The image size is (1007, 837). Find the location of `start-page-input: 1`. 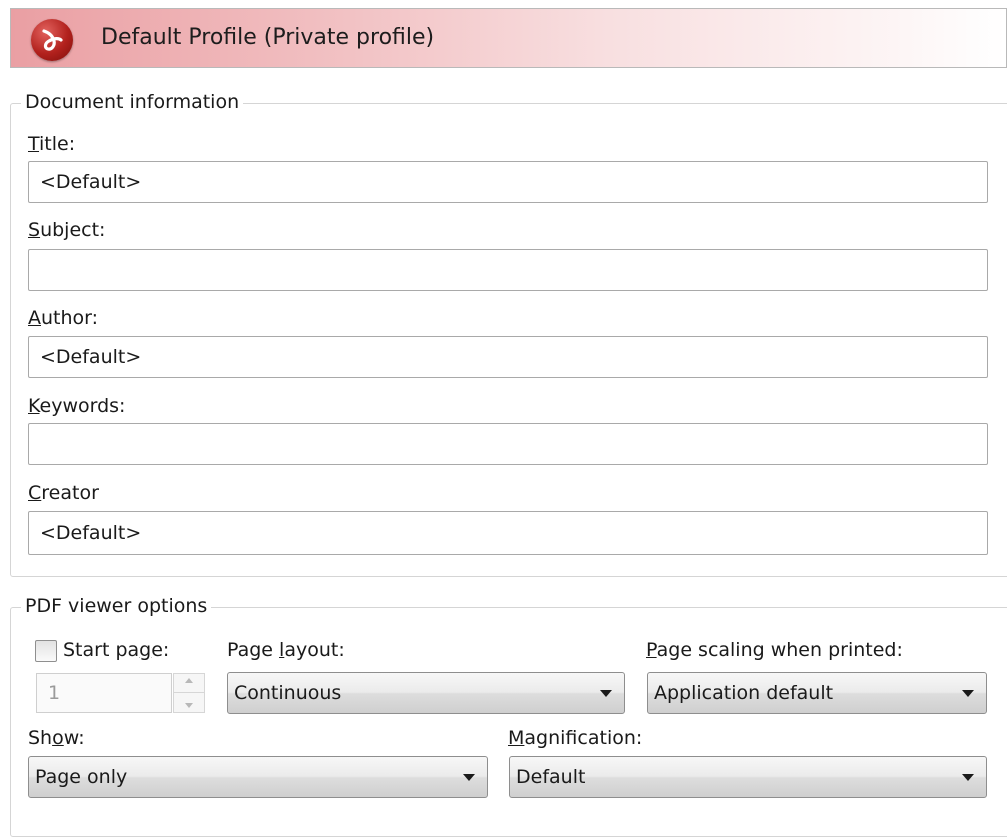

start-page-input: 1 is located at coordinates (104, 693).